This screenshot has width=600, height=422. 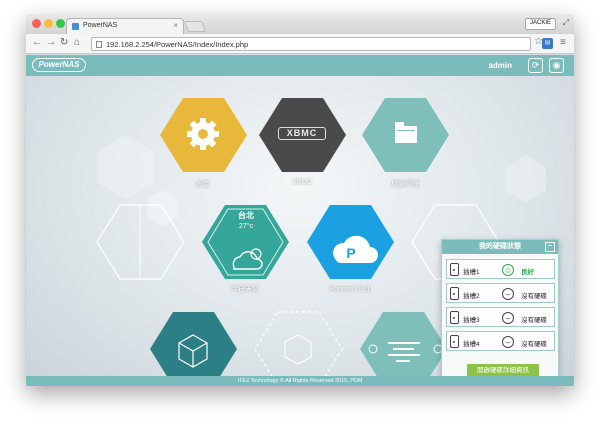 I want to click on tab-title: PowerNAS, so click(x=100, y=25).